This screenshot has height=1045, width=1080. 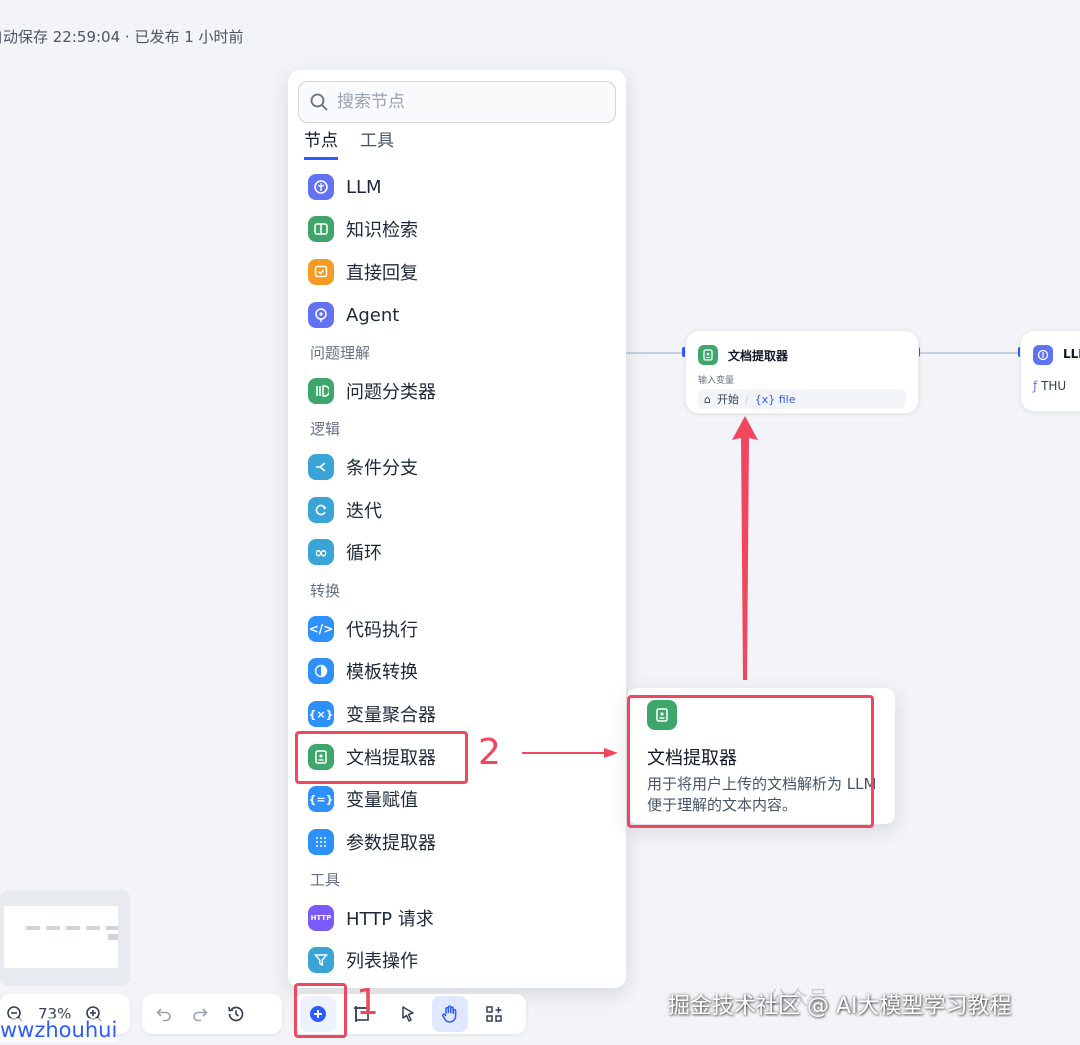 I want to click on redo-icon, so click(x=200, y=1015).